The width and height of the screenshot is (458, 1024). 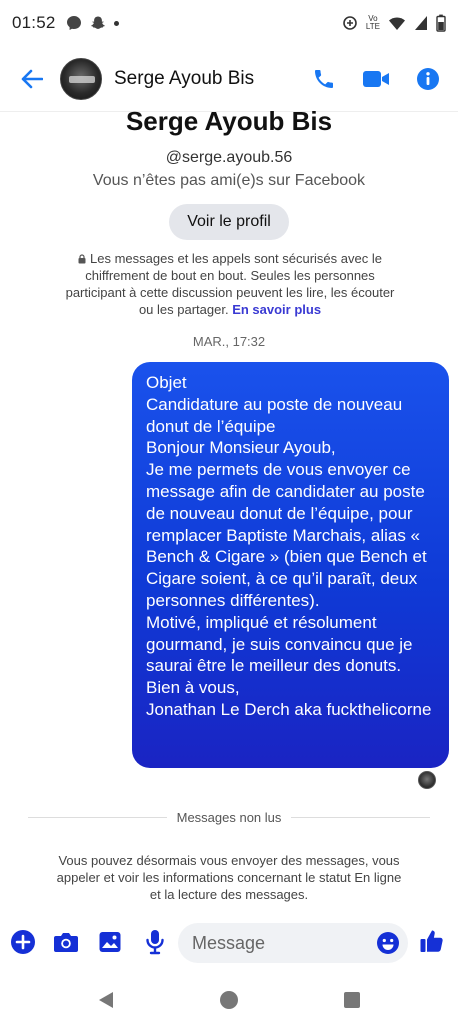 What do you see at coordinates (184, 79) in the screenshot?
I see `contact-name: Serge Ayoub Bis` at bounding box center [184, 79].